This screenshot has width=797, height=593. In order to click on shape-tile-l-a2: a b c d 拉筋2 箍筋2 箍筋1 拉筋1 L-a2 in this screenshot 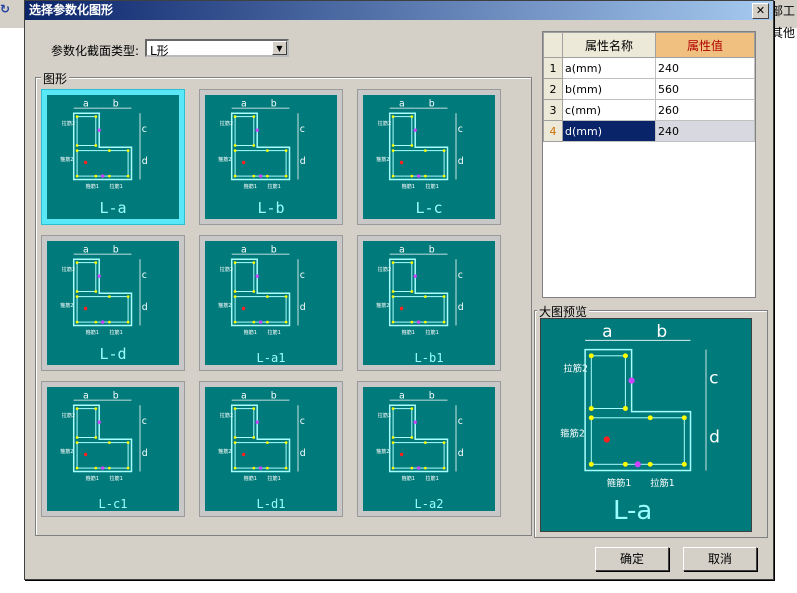, I will do `click(429, 449)`.